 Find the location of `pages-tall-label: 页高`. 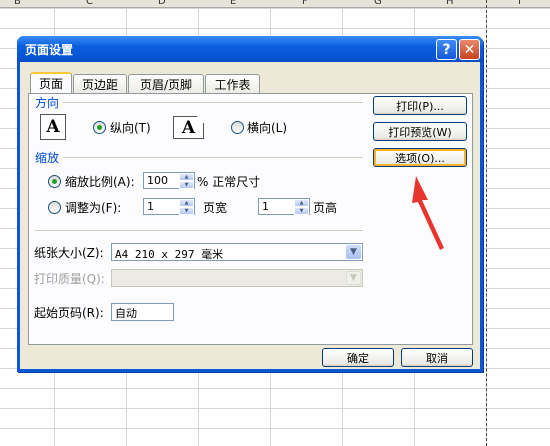

pages-tall-label: 页高 is located at coordinates (325, 208).